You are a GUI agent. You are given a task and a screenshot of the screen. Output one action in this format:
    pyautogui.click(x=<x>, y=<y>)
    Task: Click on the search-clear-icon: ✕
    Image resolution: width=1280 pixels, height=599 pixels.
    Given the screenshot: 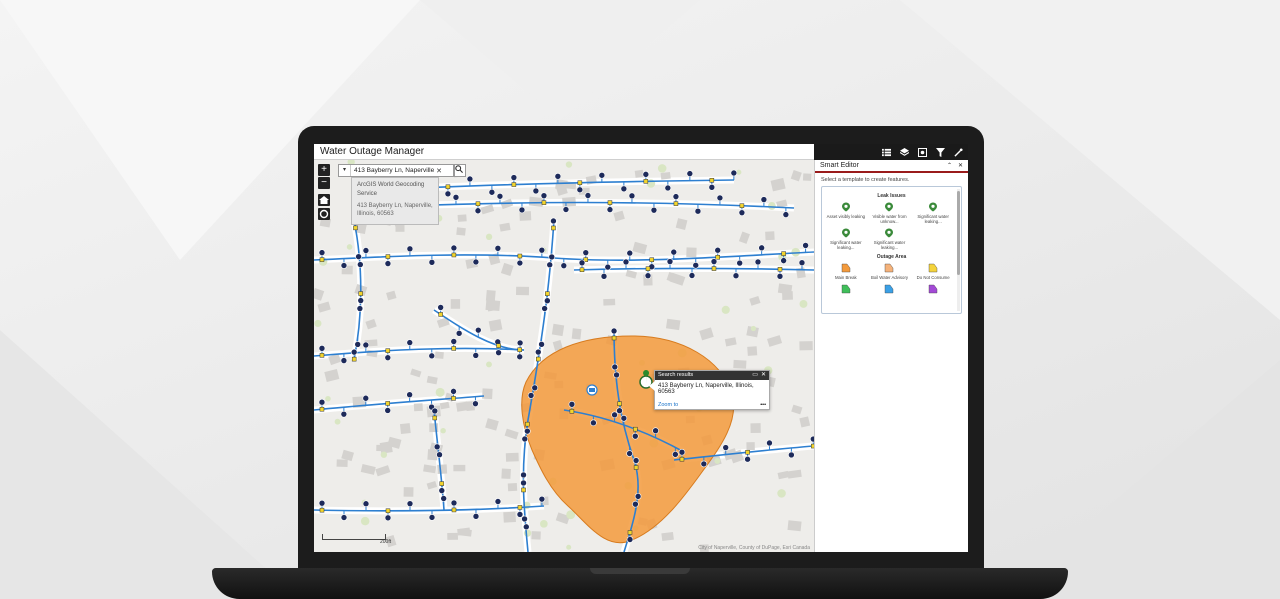 What is the action you would take?
    pyautogui.click(x=439, y=171)
    